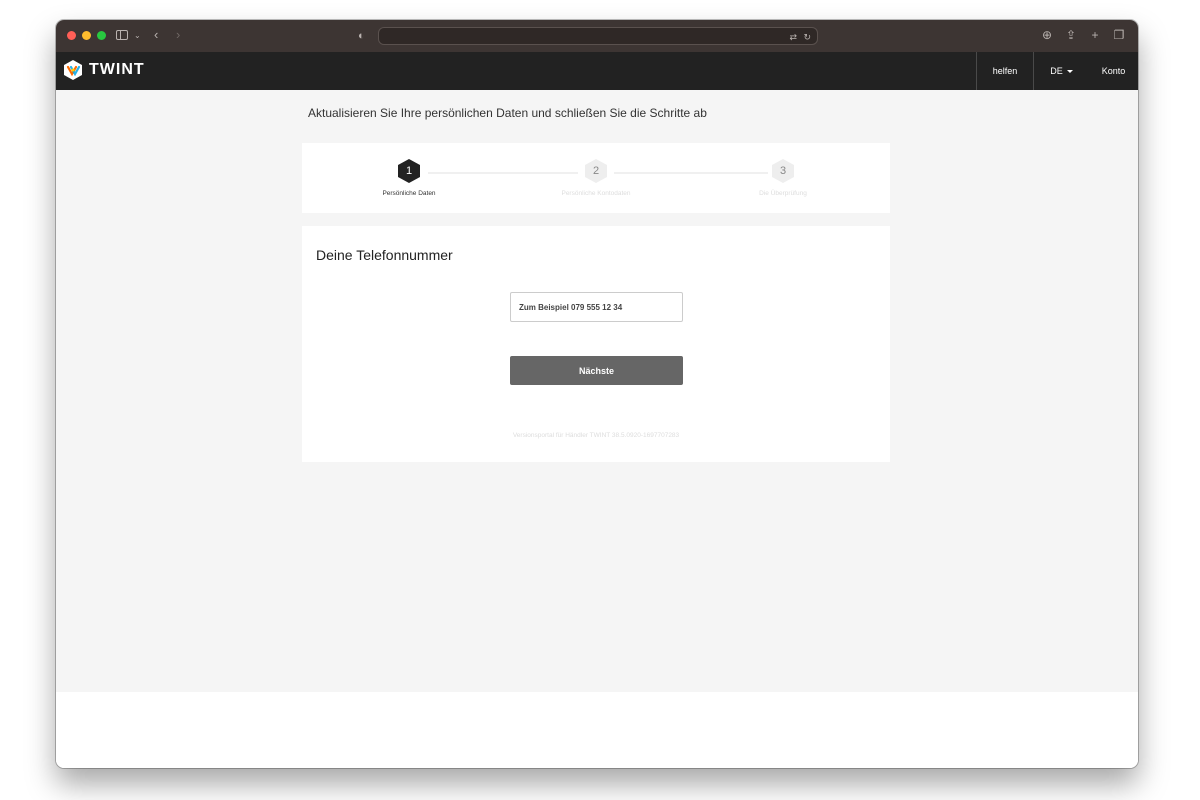 This screenshot has width=1200, height=800. What do you see at coordinates (409, 171) in the screenshot?
I see `step-number: 1` at bounding box center [409, 171].